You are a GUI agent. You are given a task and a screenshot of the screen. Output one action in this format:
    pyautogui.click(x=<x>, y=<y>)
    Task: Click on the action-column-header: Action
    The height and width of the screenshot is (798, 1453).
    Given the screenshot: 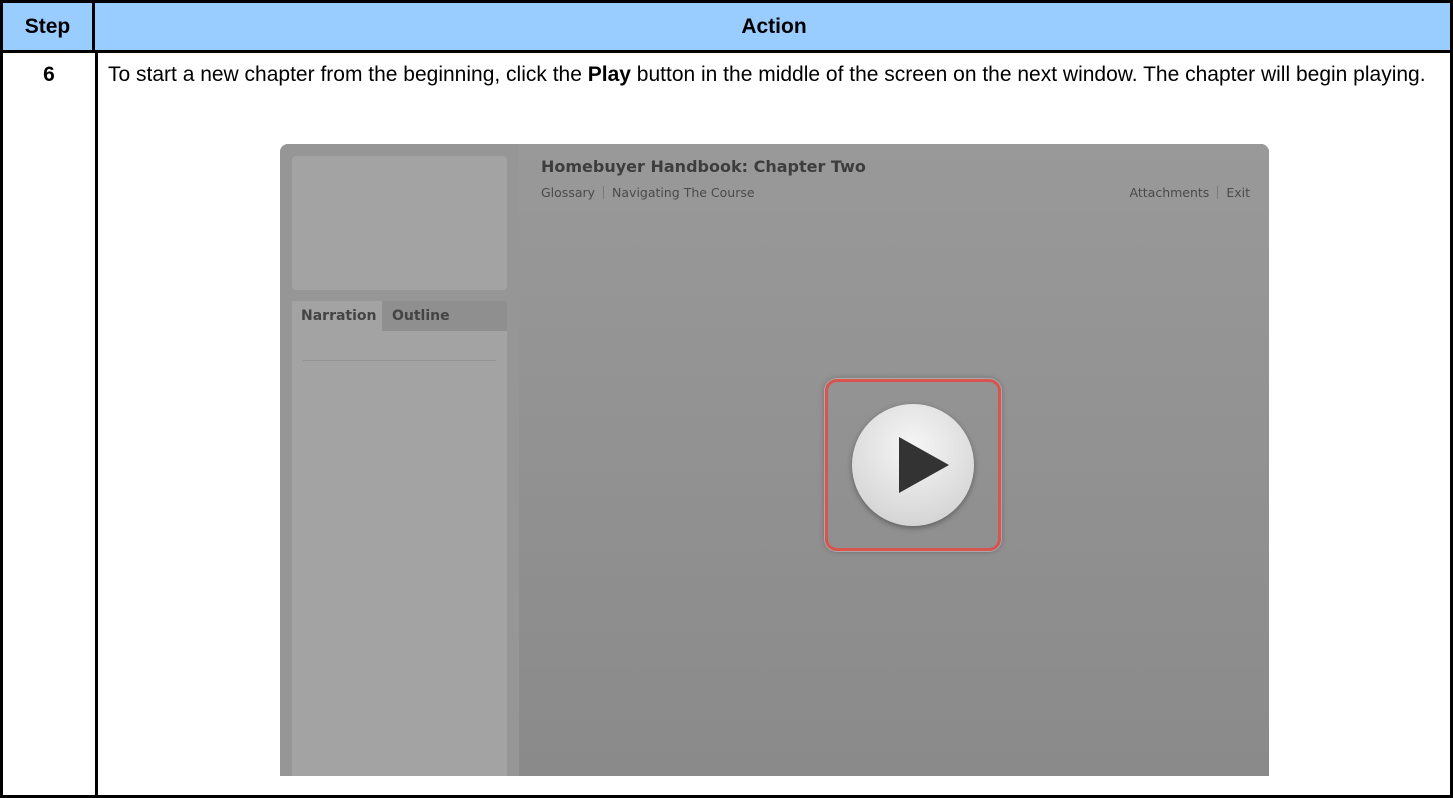 What is the action you would take?
    pyautogui.click(x=774, y=26)
    